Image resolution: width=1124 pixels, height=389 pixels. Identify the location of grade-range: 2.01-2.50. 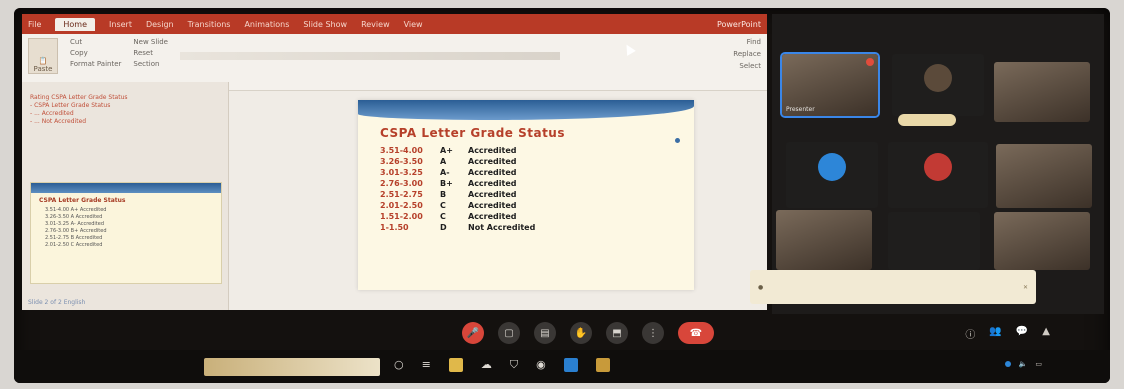
(401, 205).